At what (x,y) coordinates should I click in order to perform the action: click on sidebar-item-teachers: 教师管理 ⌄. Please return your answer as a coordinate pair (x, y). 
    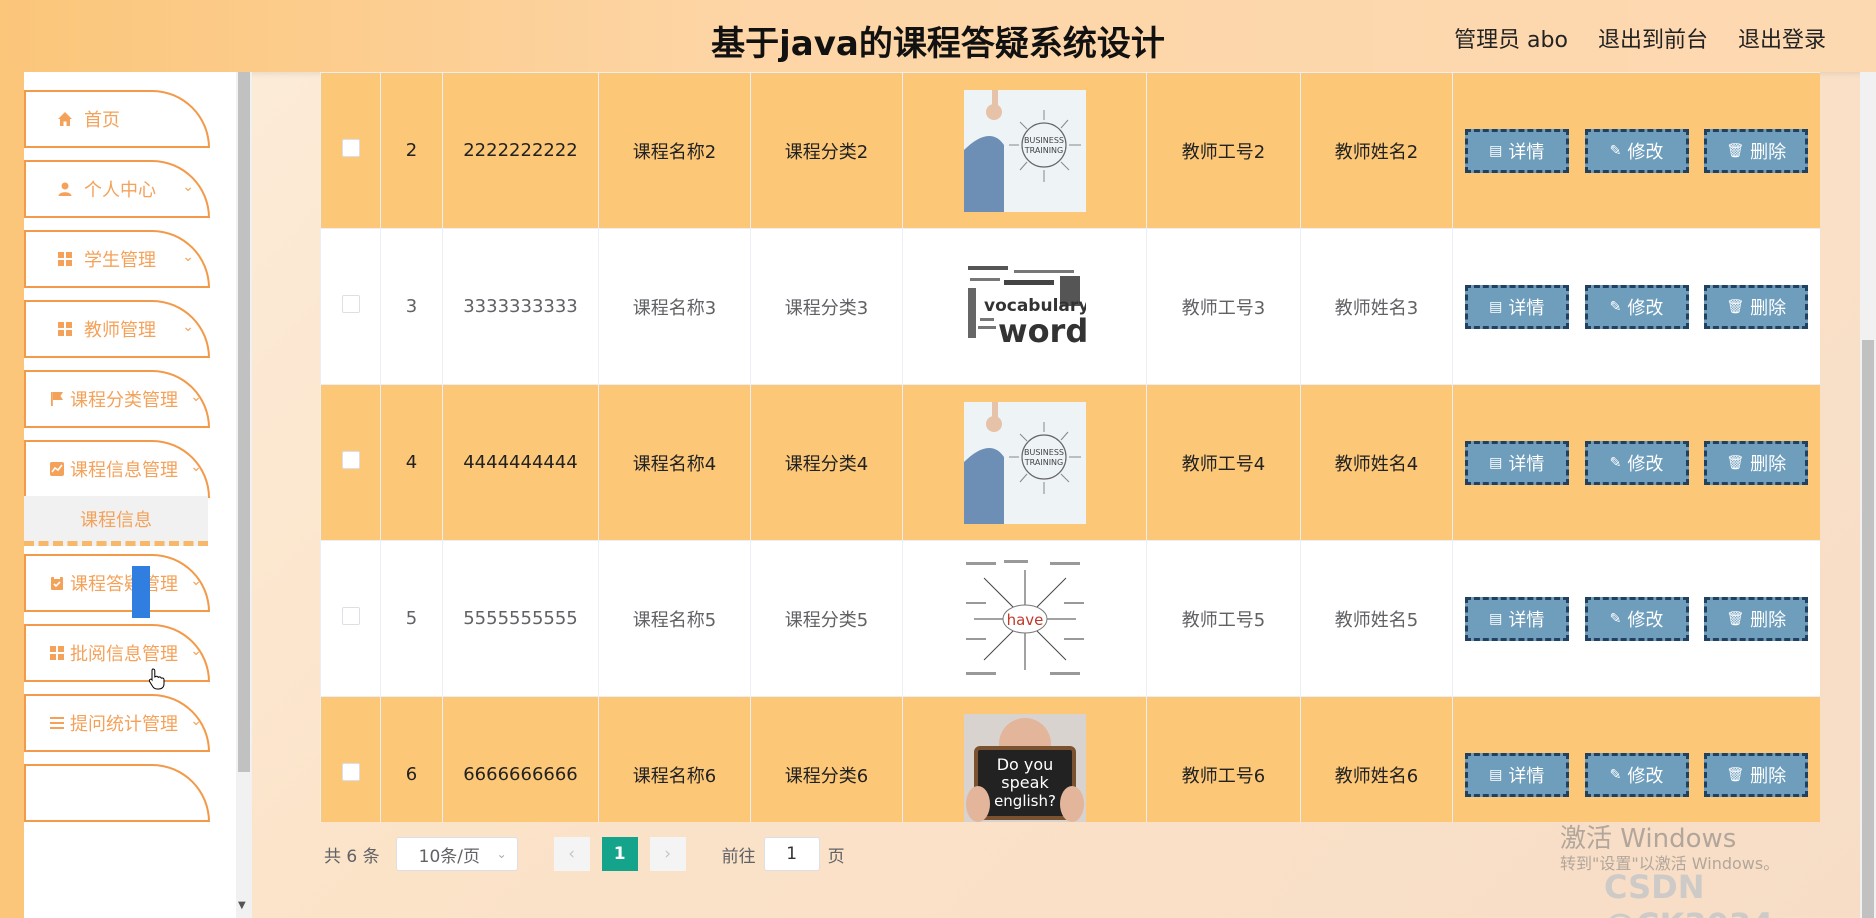
    Looking at the image, I should click on (117, 329).